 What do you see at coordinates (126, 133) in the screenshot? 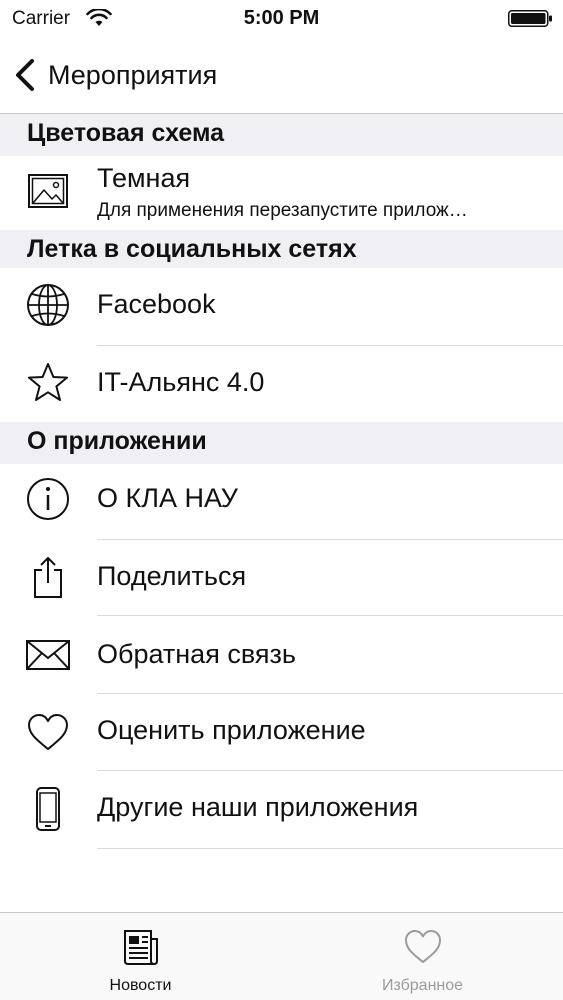
I see `section-title: Цветовая схема` at bounding box center [126, 133].